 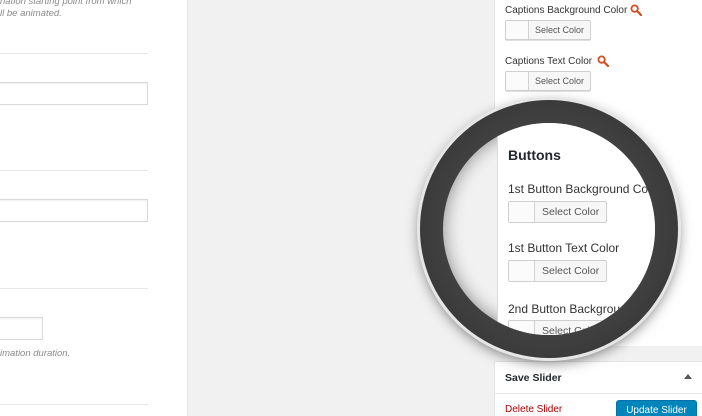 I want to click on button2-bg-color-label: 2nd Button Backgrou, so click(x=564, y=309).